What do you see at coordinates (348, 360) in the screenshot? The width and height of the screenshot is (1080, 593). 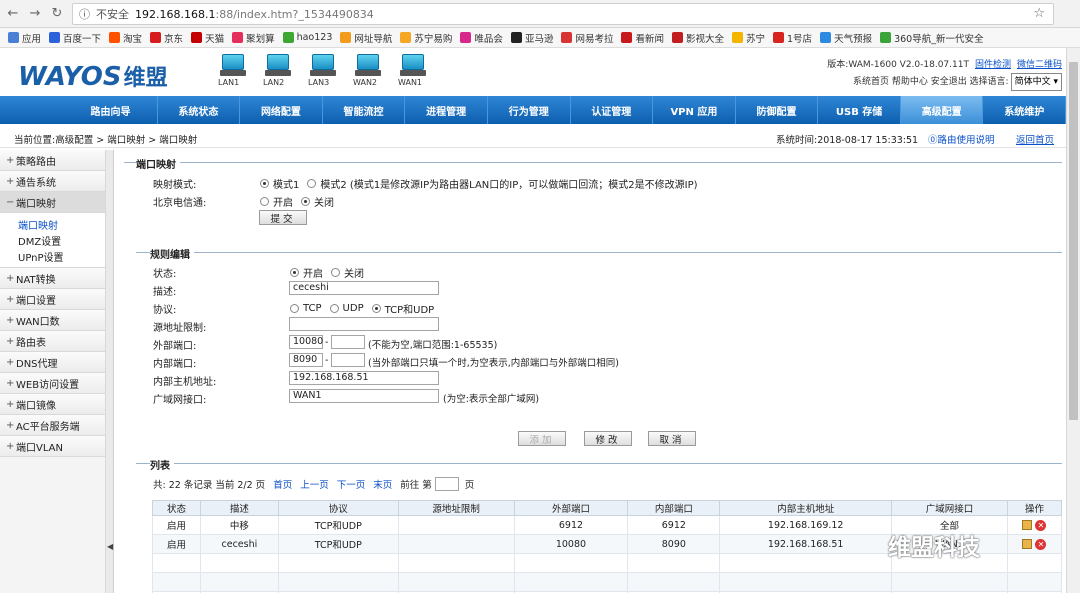 I see `int-port-to-input` at bounding box center [348, 360].